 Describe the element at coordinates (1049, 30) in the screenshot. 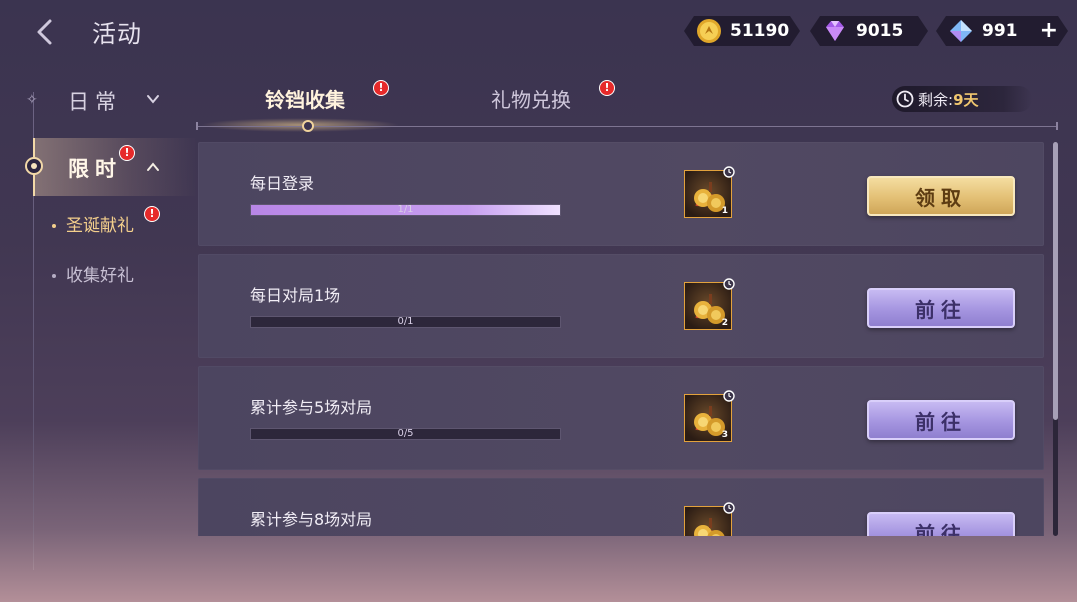

I see `add-diamond-button: +` at that location.